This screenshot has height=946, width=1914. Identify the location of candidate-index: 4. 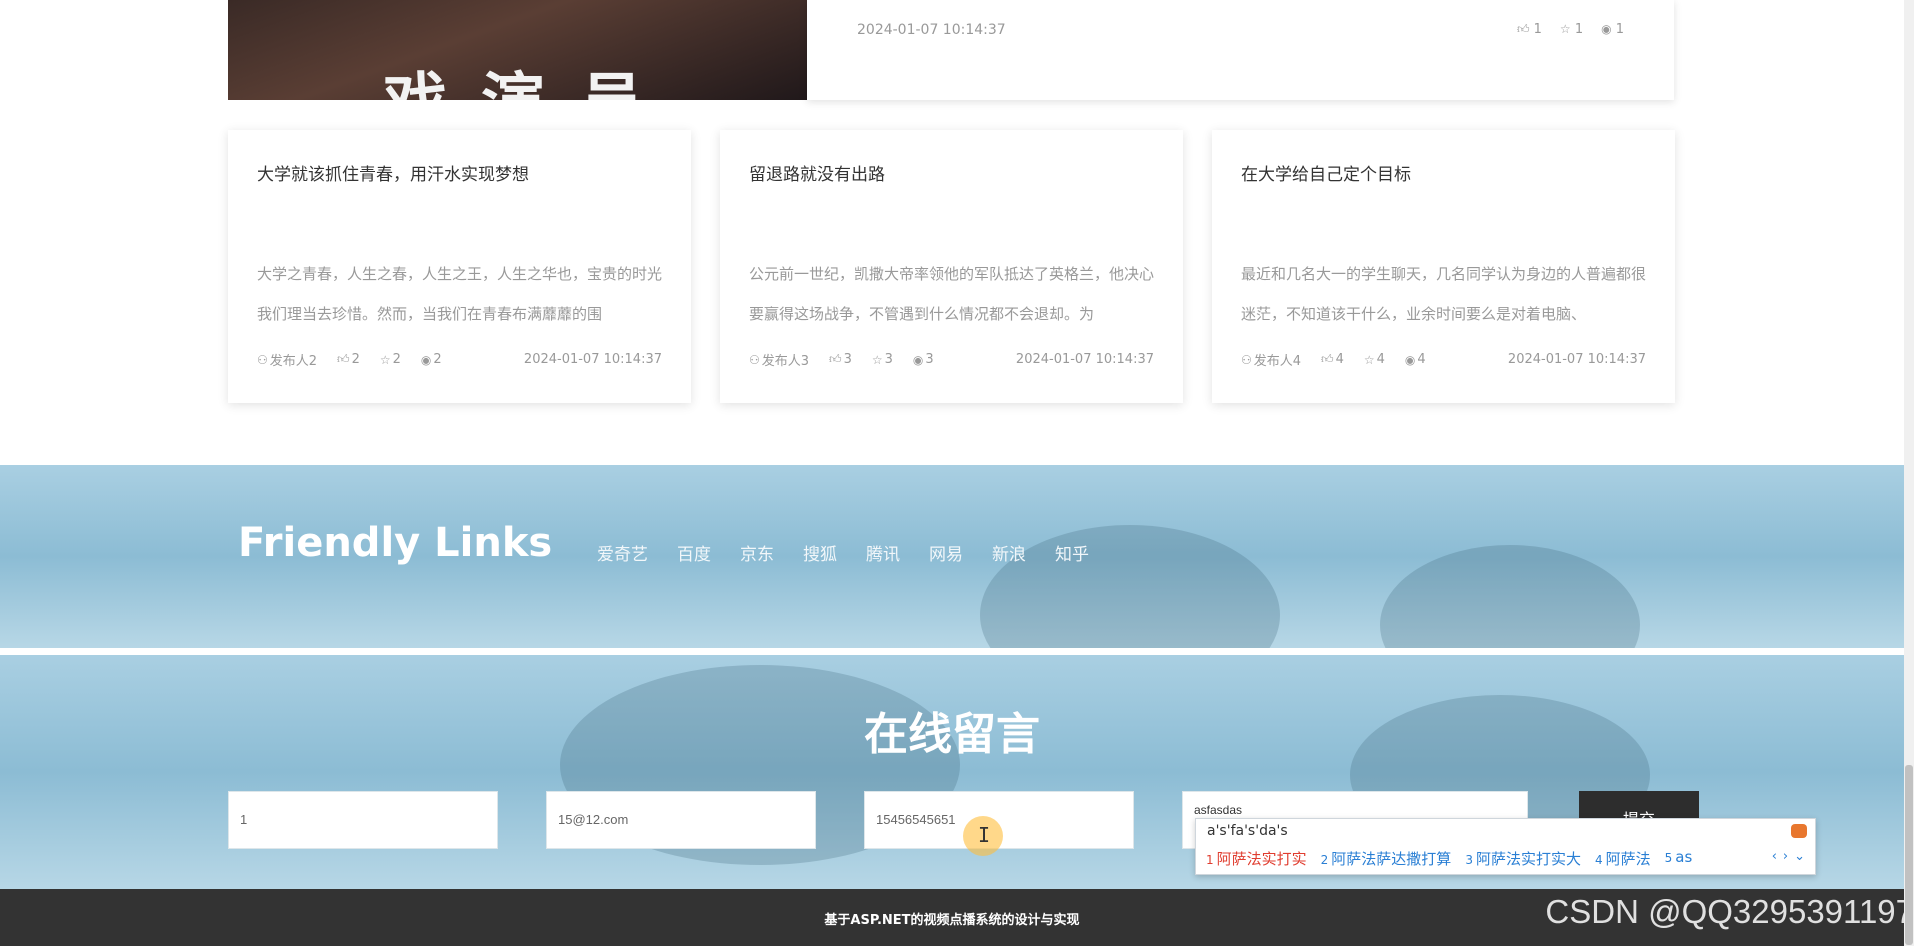
(1598, 860).